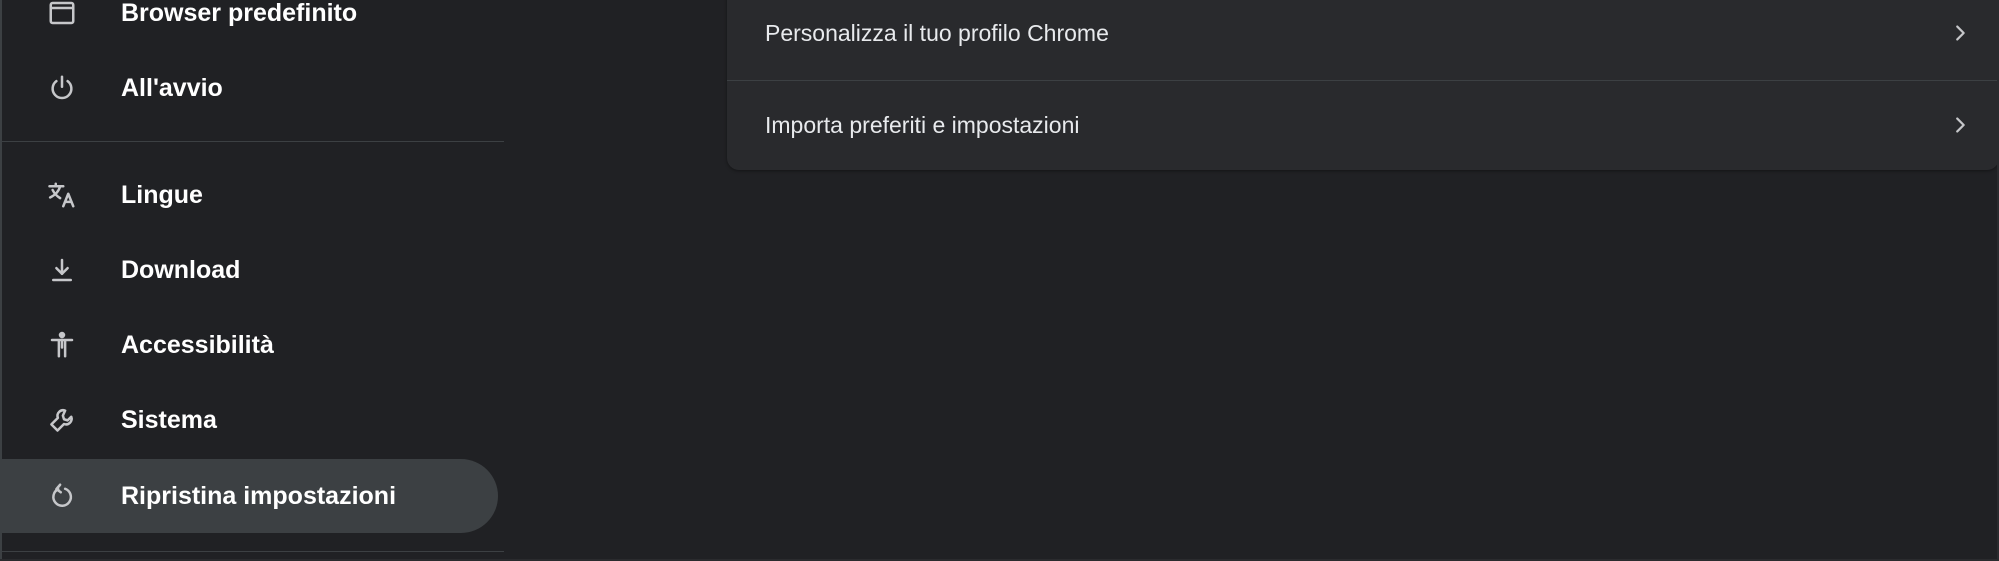 The height and width of the screenshot is (561, 1999). Describe the element at coordinates (62, 420) in the screenshot. I see `wrench-icon` at that location.